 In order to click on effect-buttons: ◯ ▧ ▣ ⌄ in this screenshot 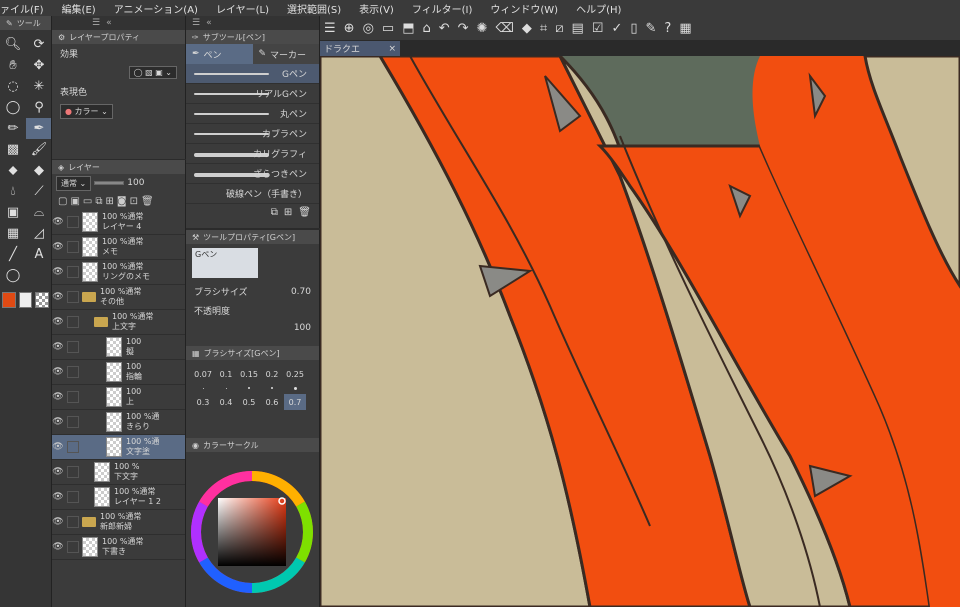, I will do `click(152, 72)`.